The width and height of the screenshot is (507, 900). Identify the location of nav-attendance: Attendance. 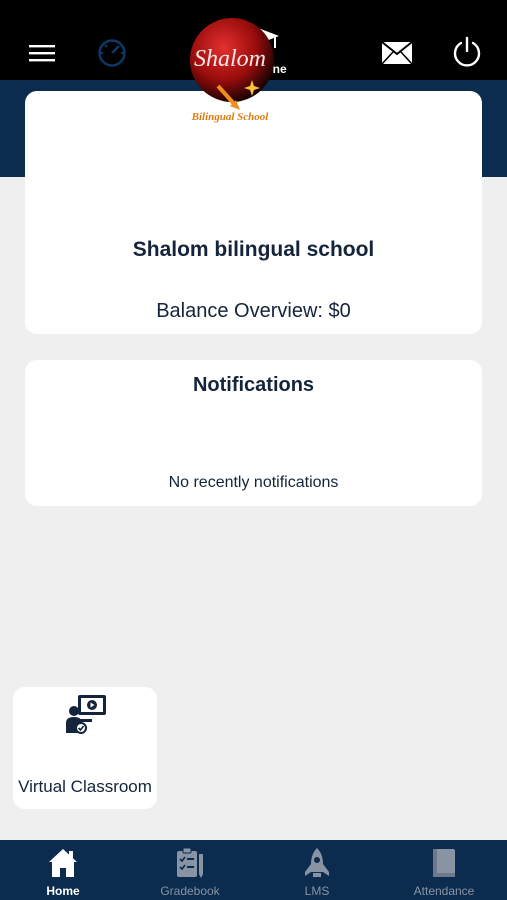
(444, 870).